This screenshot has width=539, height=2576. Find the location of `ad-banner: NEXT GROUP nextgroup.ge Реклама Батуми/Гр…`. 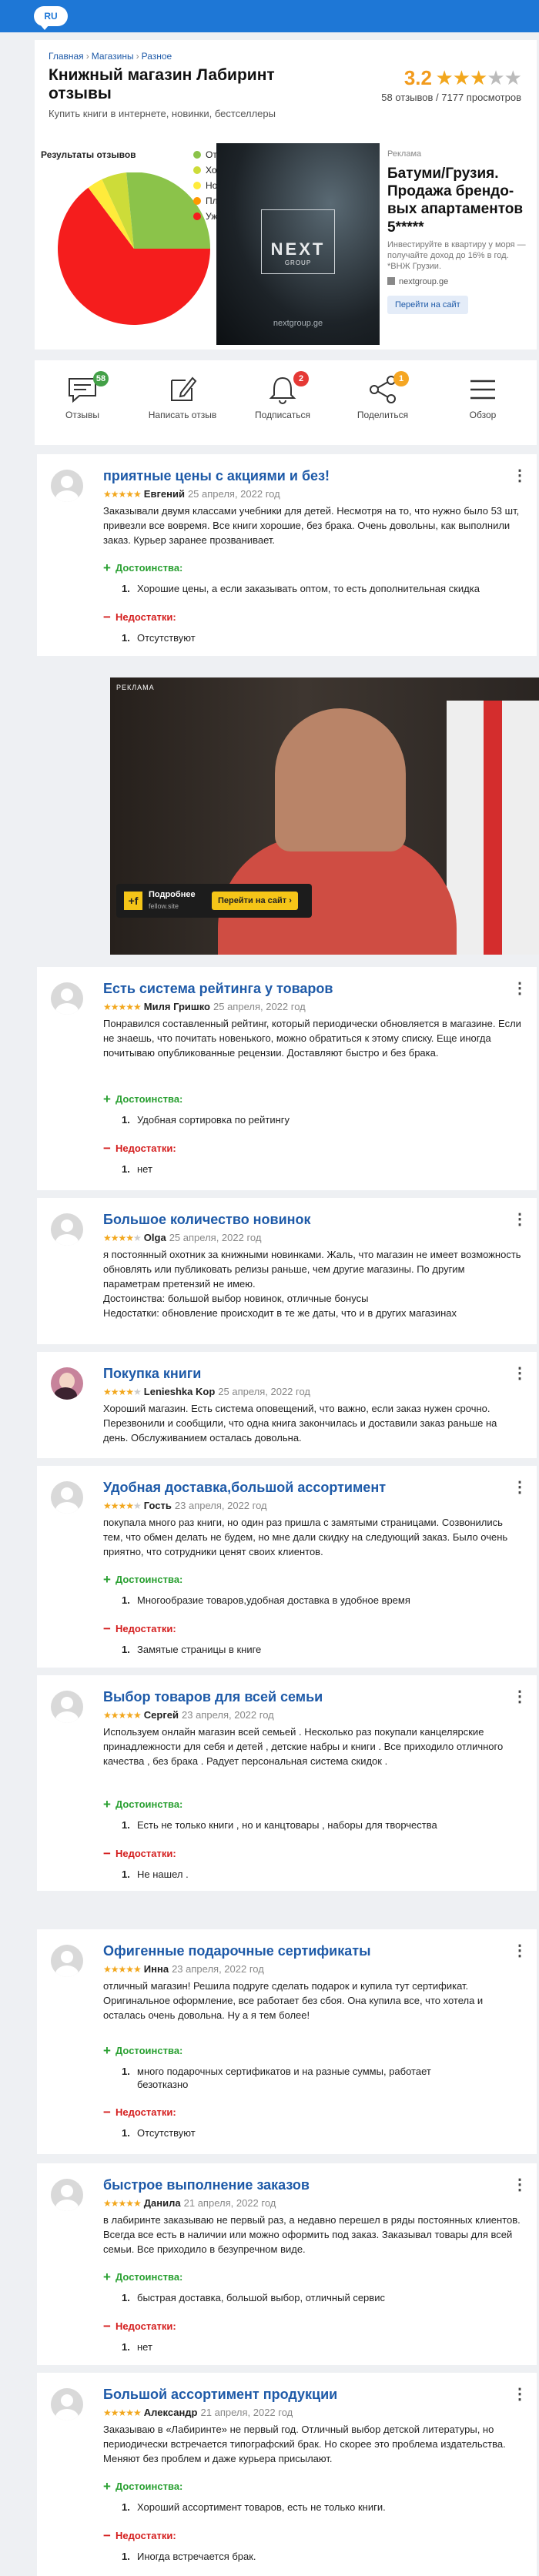

ad-banner: NEXT GROUP nextgroup.ge Реклама Батуми/Гр… is located at coordinates (375, 244).